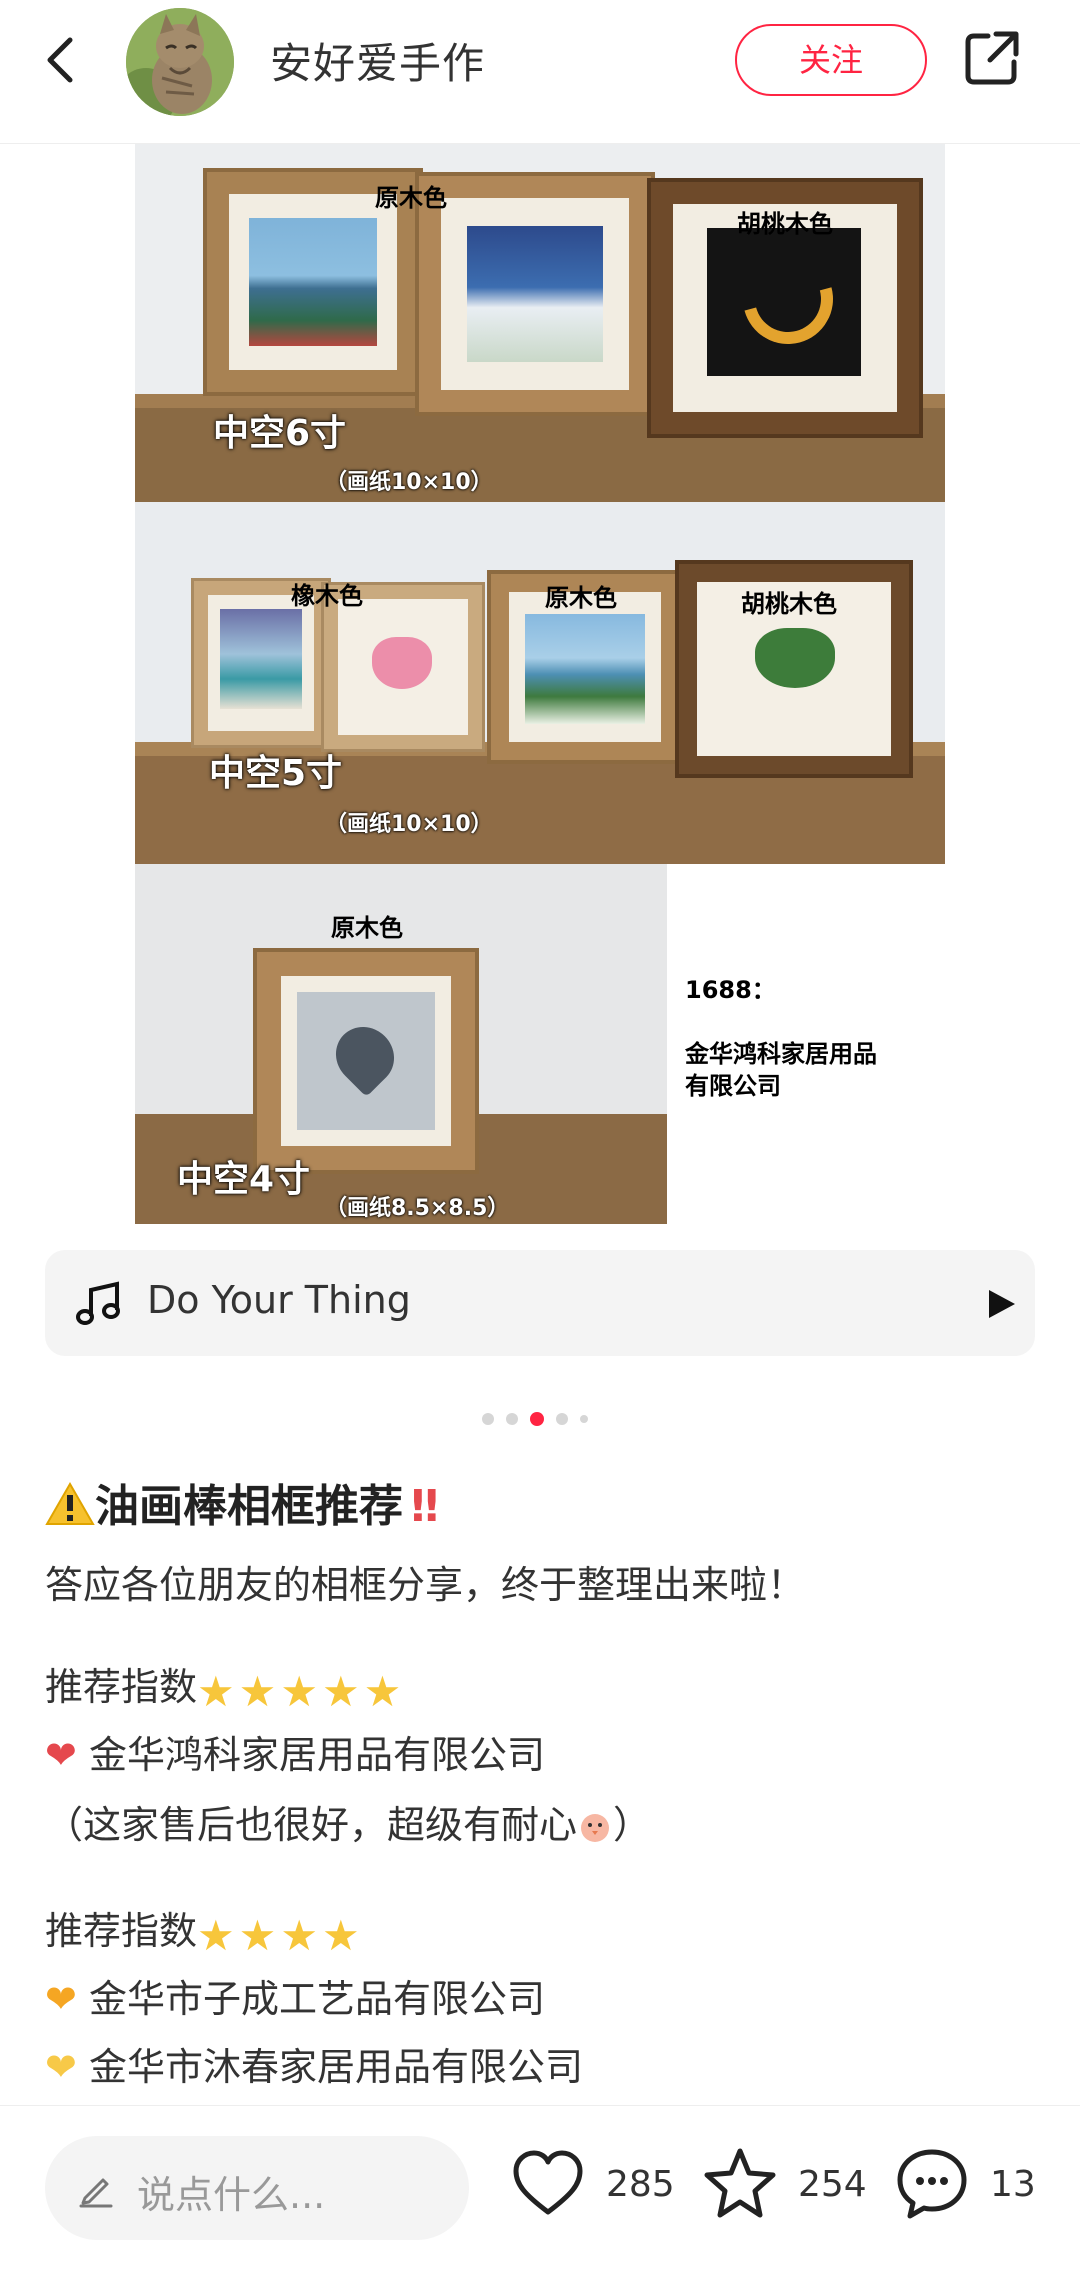  Describe the element at coordinates (595, 2191) in the screenshot. I see `like-stat: 285` at that location.